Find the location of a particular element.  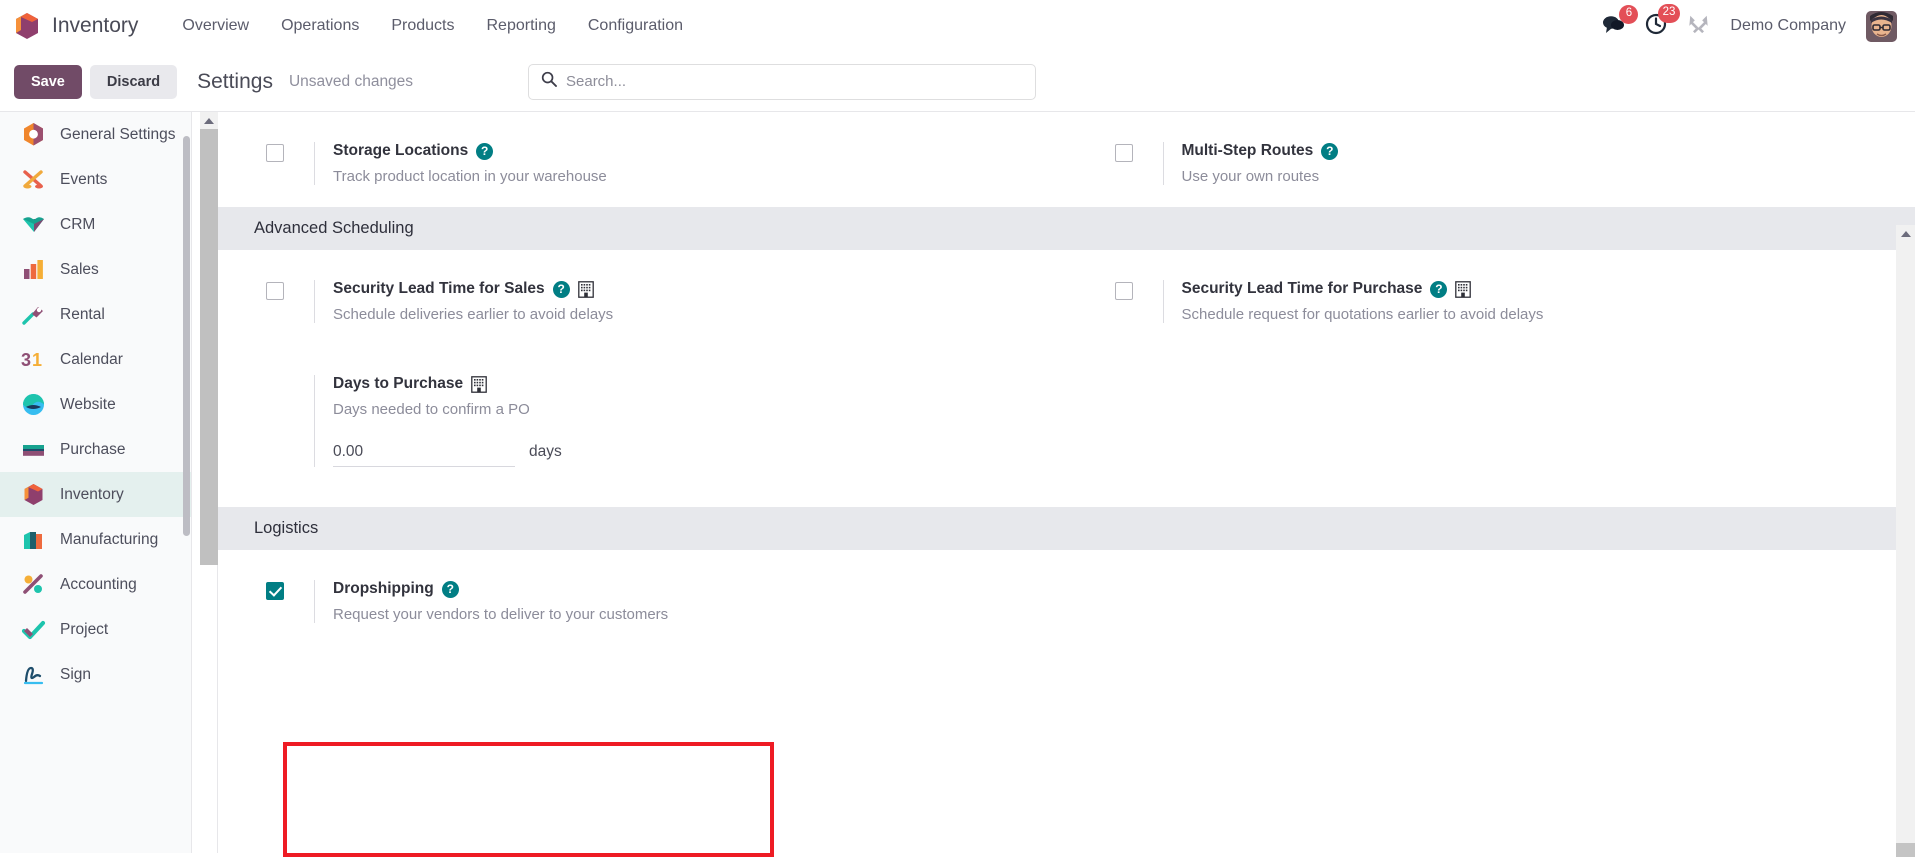

settings-scrollbar-thumb is located at coordinates (209, 347).